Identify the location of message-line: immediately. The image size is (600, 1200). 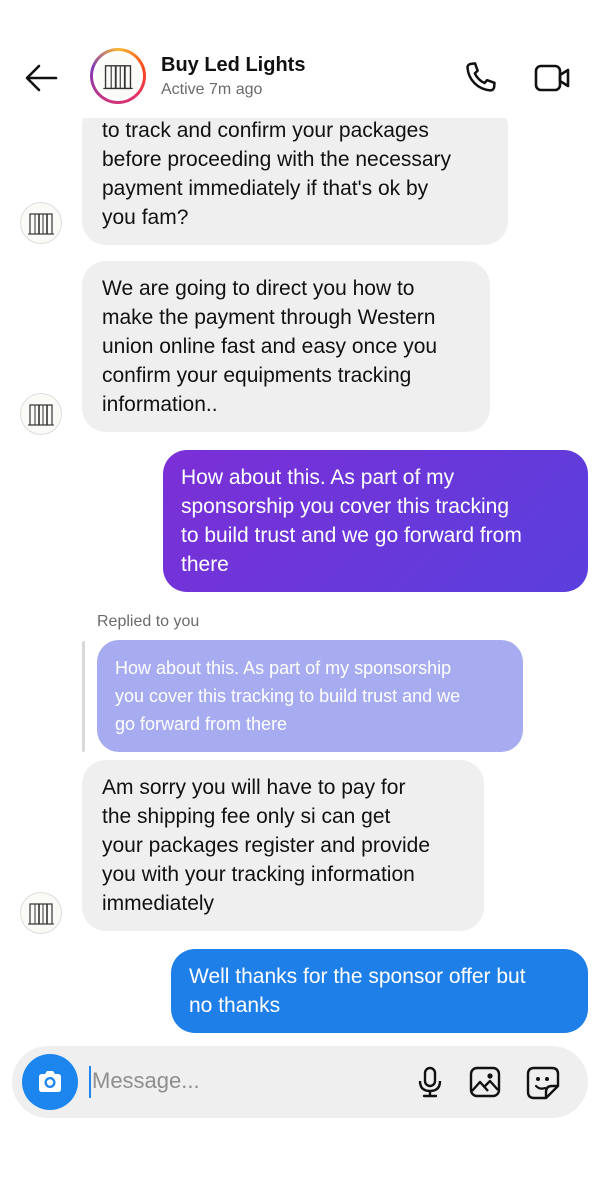
(158, 903).